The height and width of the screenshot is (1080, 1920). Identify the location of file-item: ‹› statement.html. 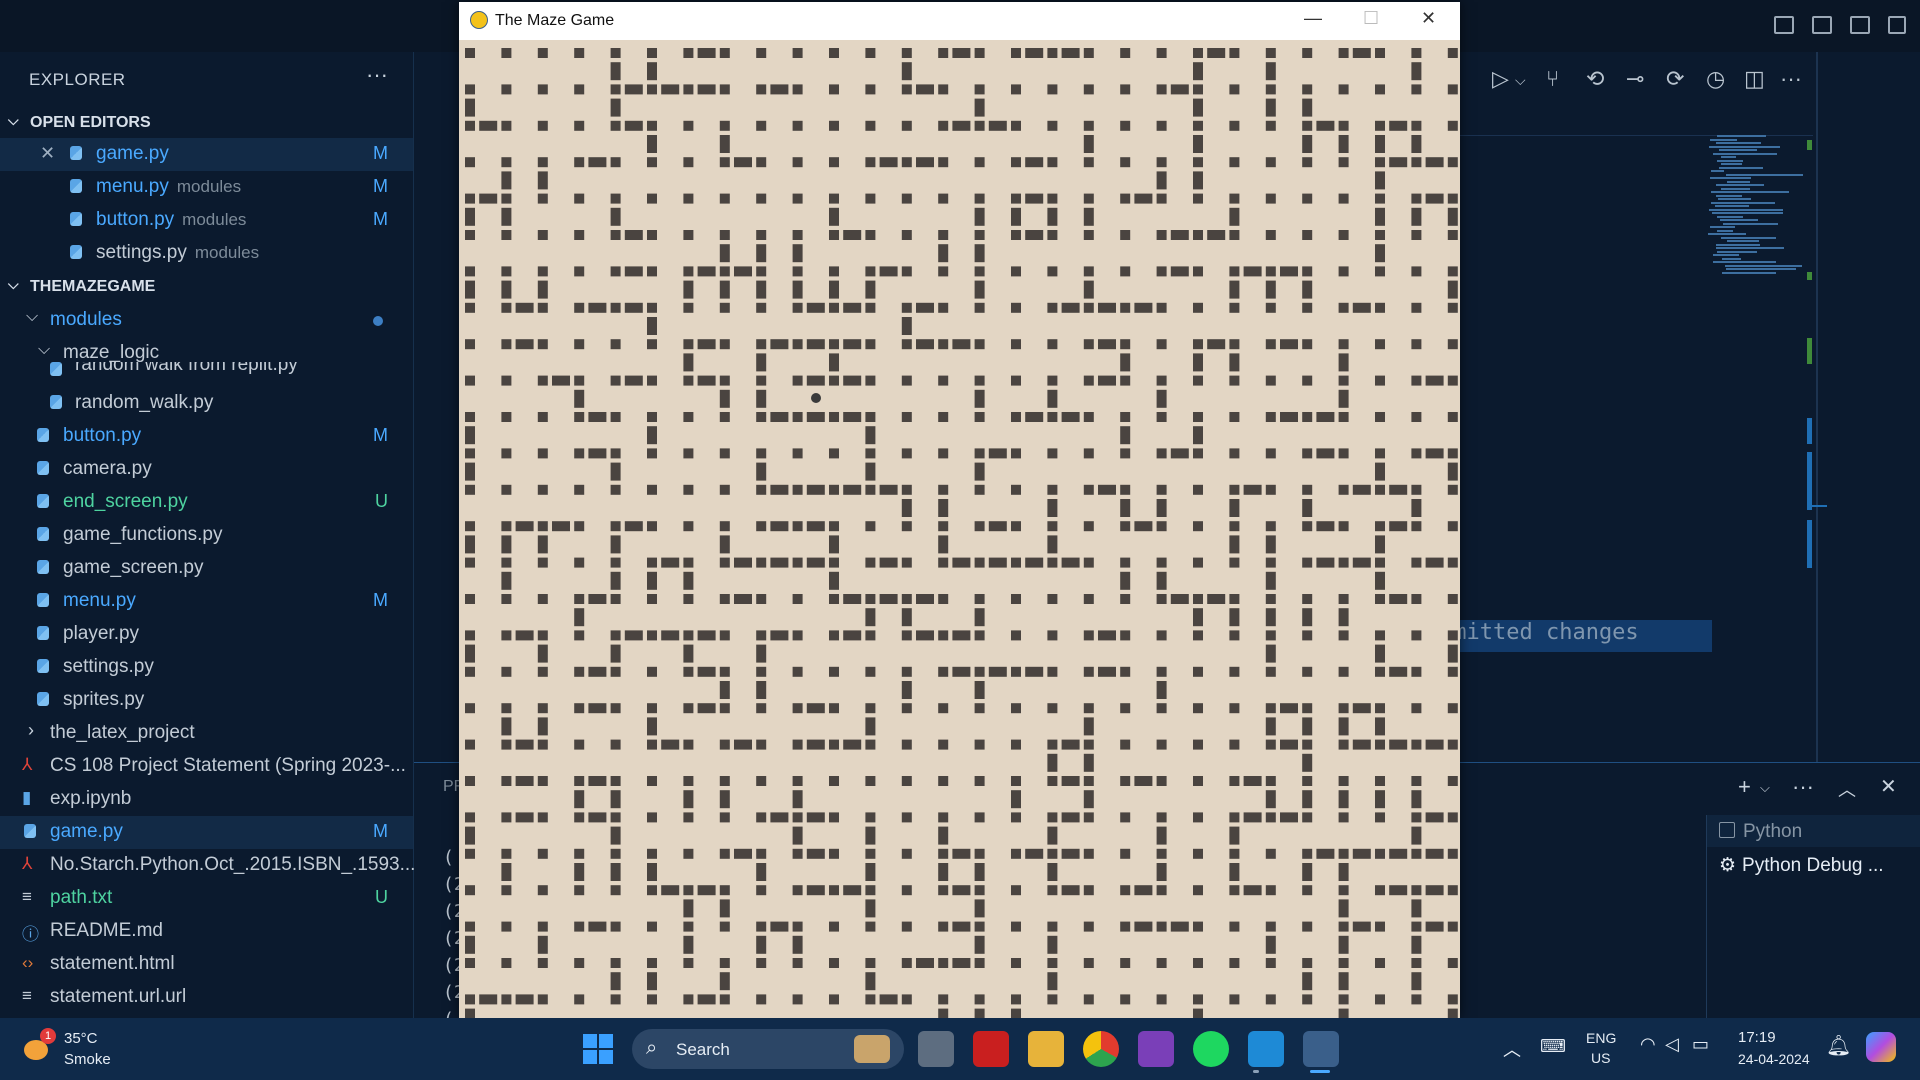
(206, 964).